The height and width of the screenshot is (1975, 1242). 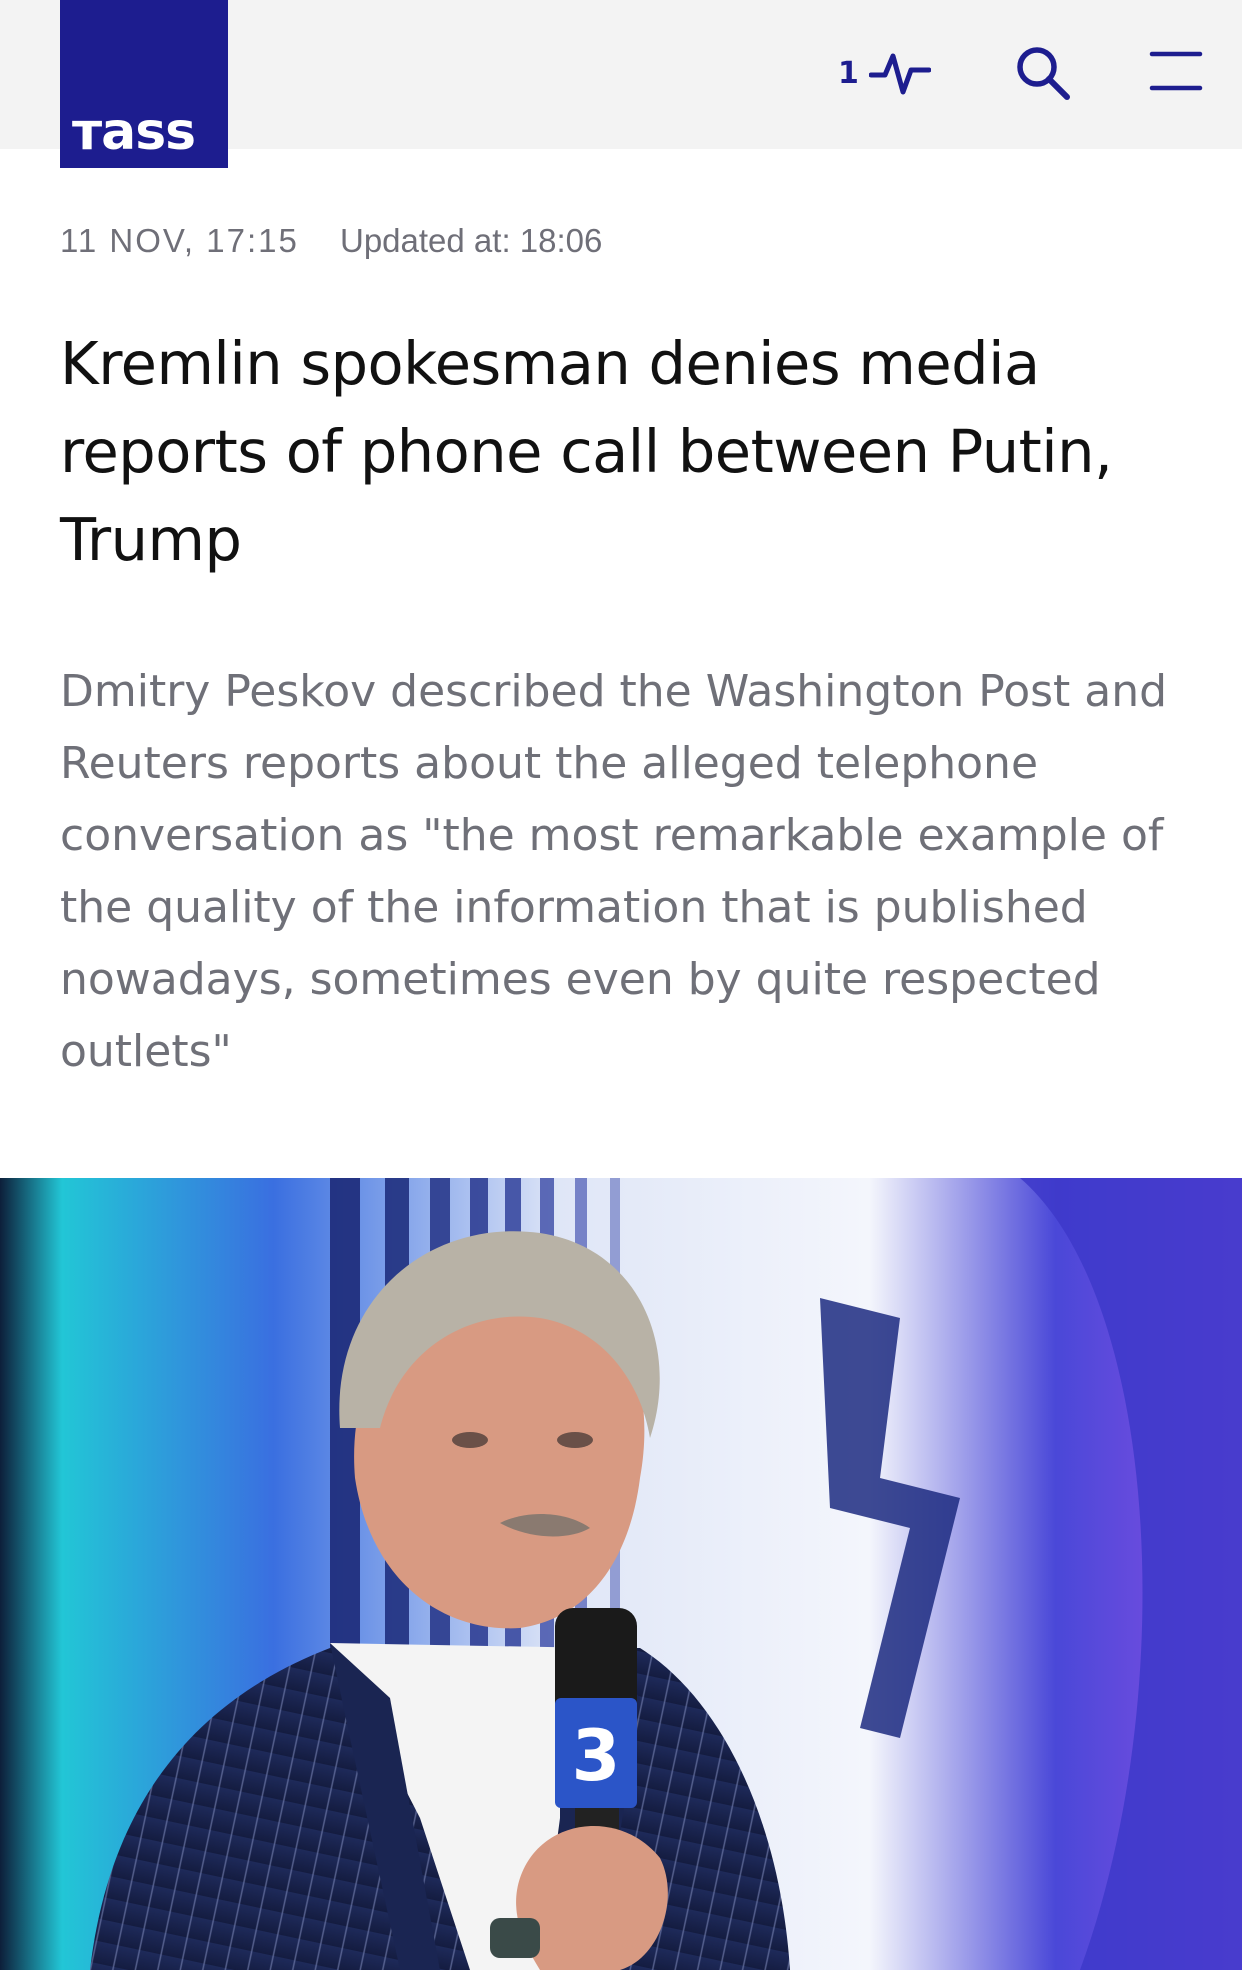 What do you see at coordinates (471, 240) in the screenshot?
I see `updated-time: Updated at: 18:06` at bounding box center [471, 240].